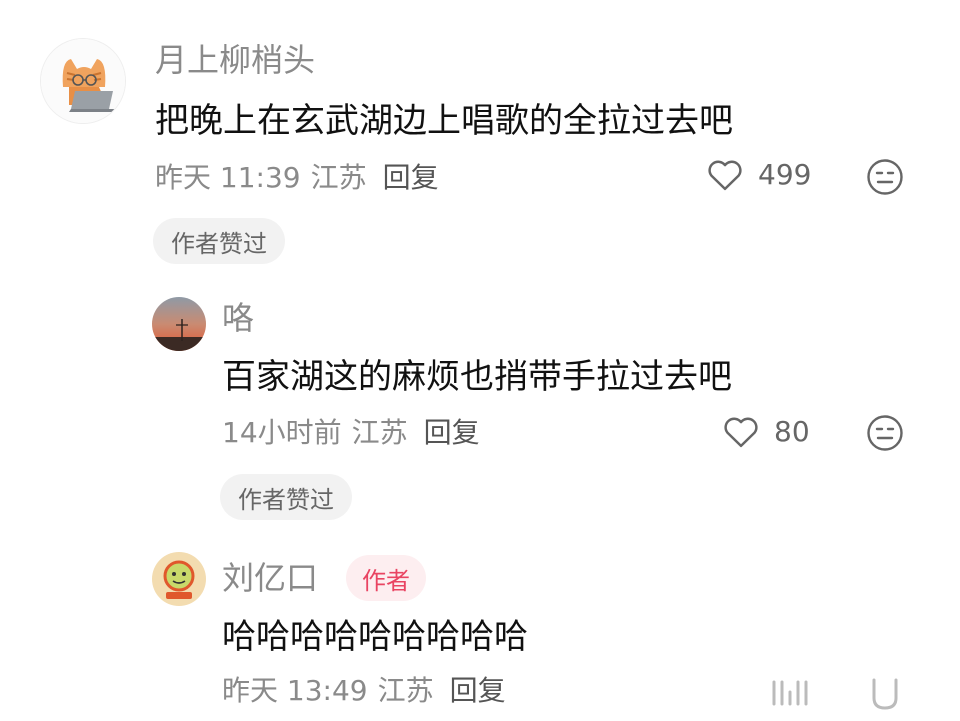  I want to click on cat-avatar-icon, so click(83, 81).